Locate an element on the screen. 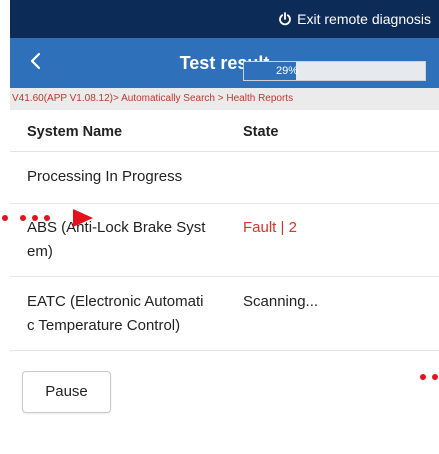 This screenshot has width=439, height=454. fault-status: Fault | 2 is located at coordinates (270, 227).